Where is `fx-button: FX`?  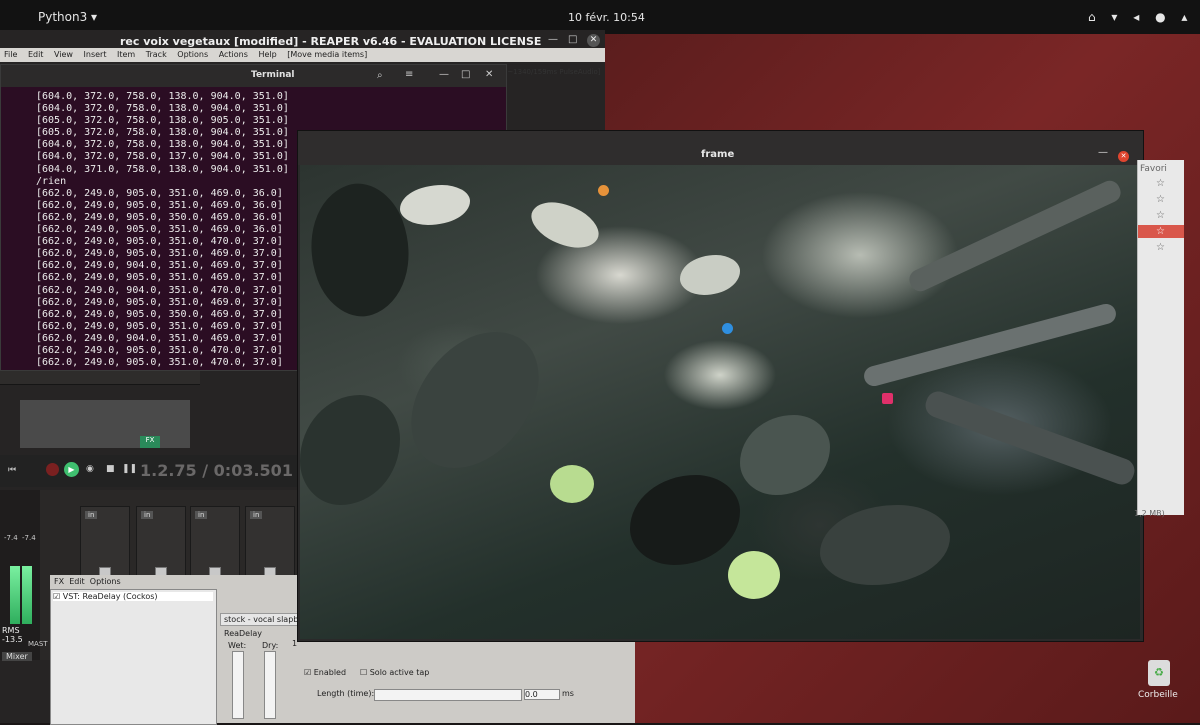
fx-button: FX is located at coordinates (150, 442).